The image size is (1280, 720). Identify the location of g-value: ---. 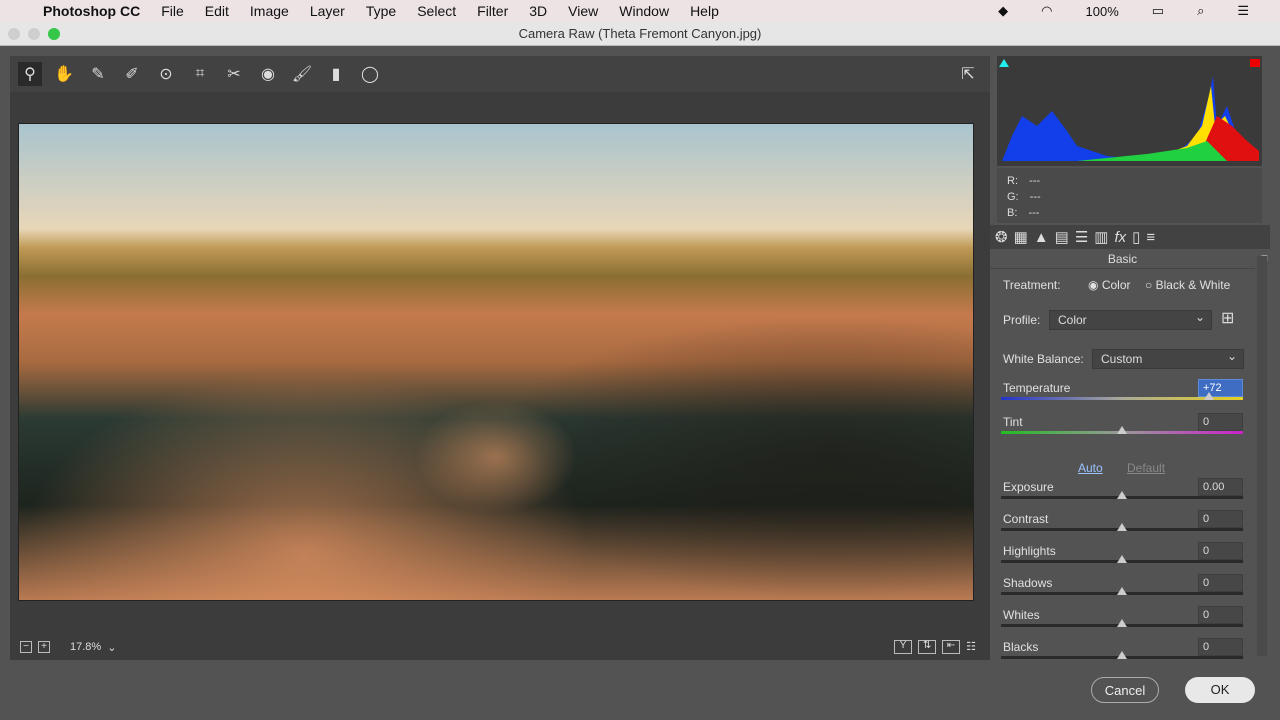
(1035, 197).